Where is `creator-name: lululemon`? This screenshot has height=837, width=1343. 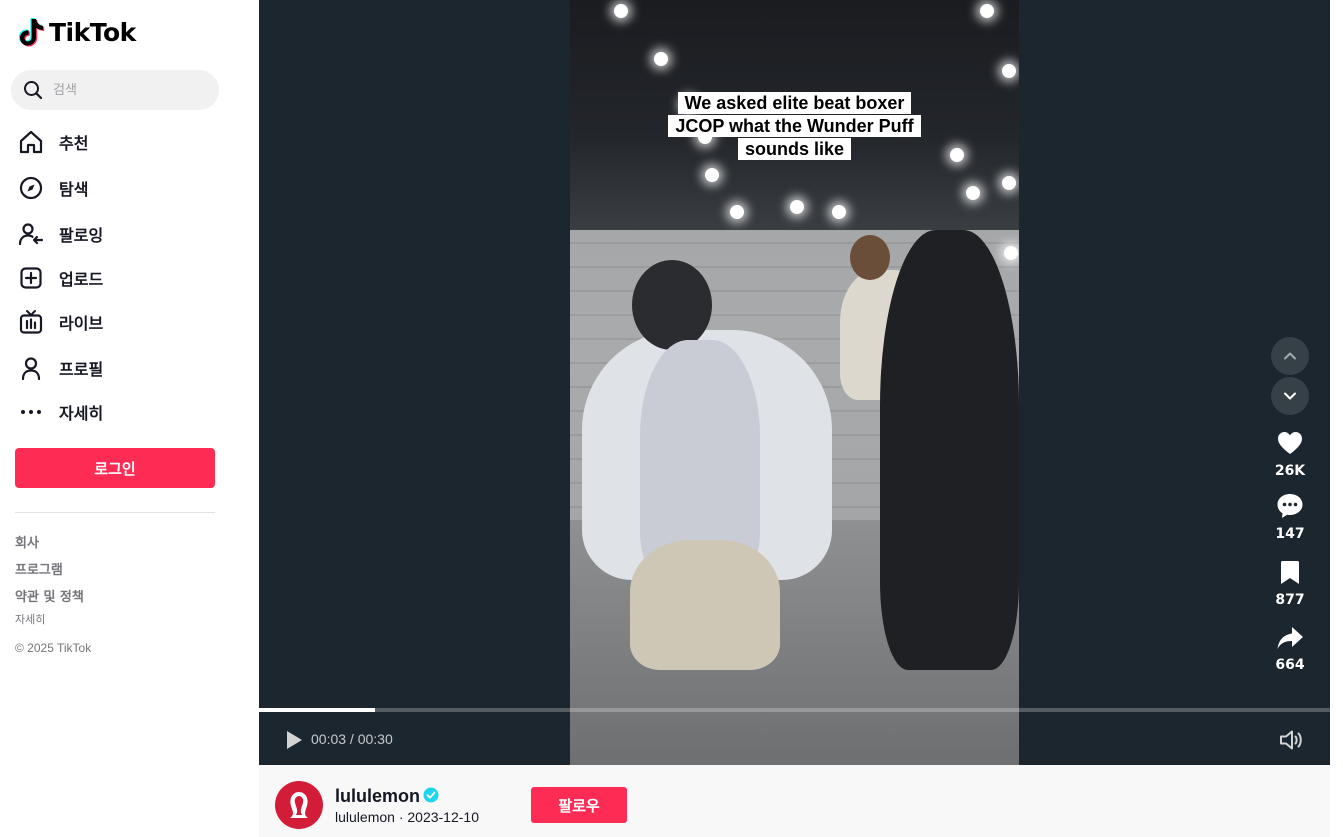
creator-name: lululemon is located at coordinates (377, 796).